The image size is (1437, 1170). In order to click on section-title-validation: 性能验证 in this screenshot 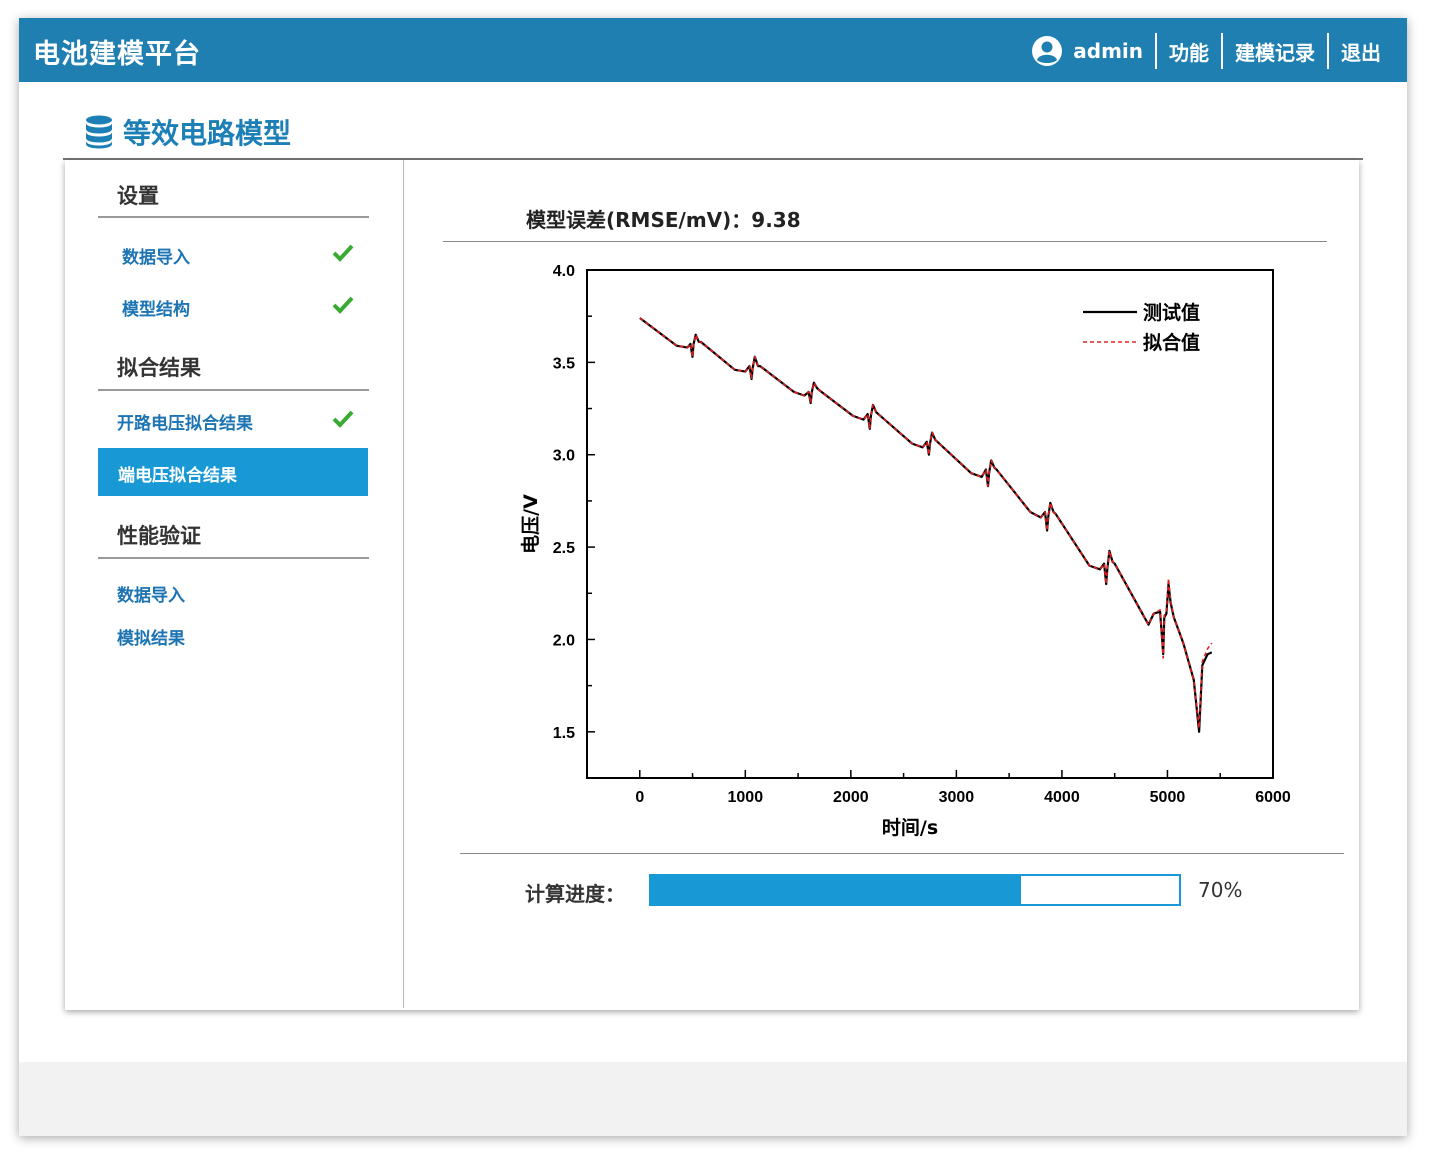, I will do `click(159, 536)`.